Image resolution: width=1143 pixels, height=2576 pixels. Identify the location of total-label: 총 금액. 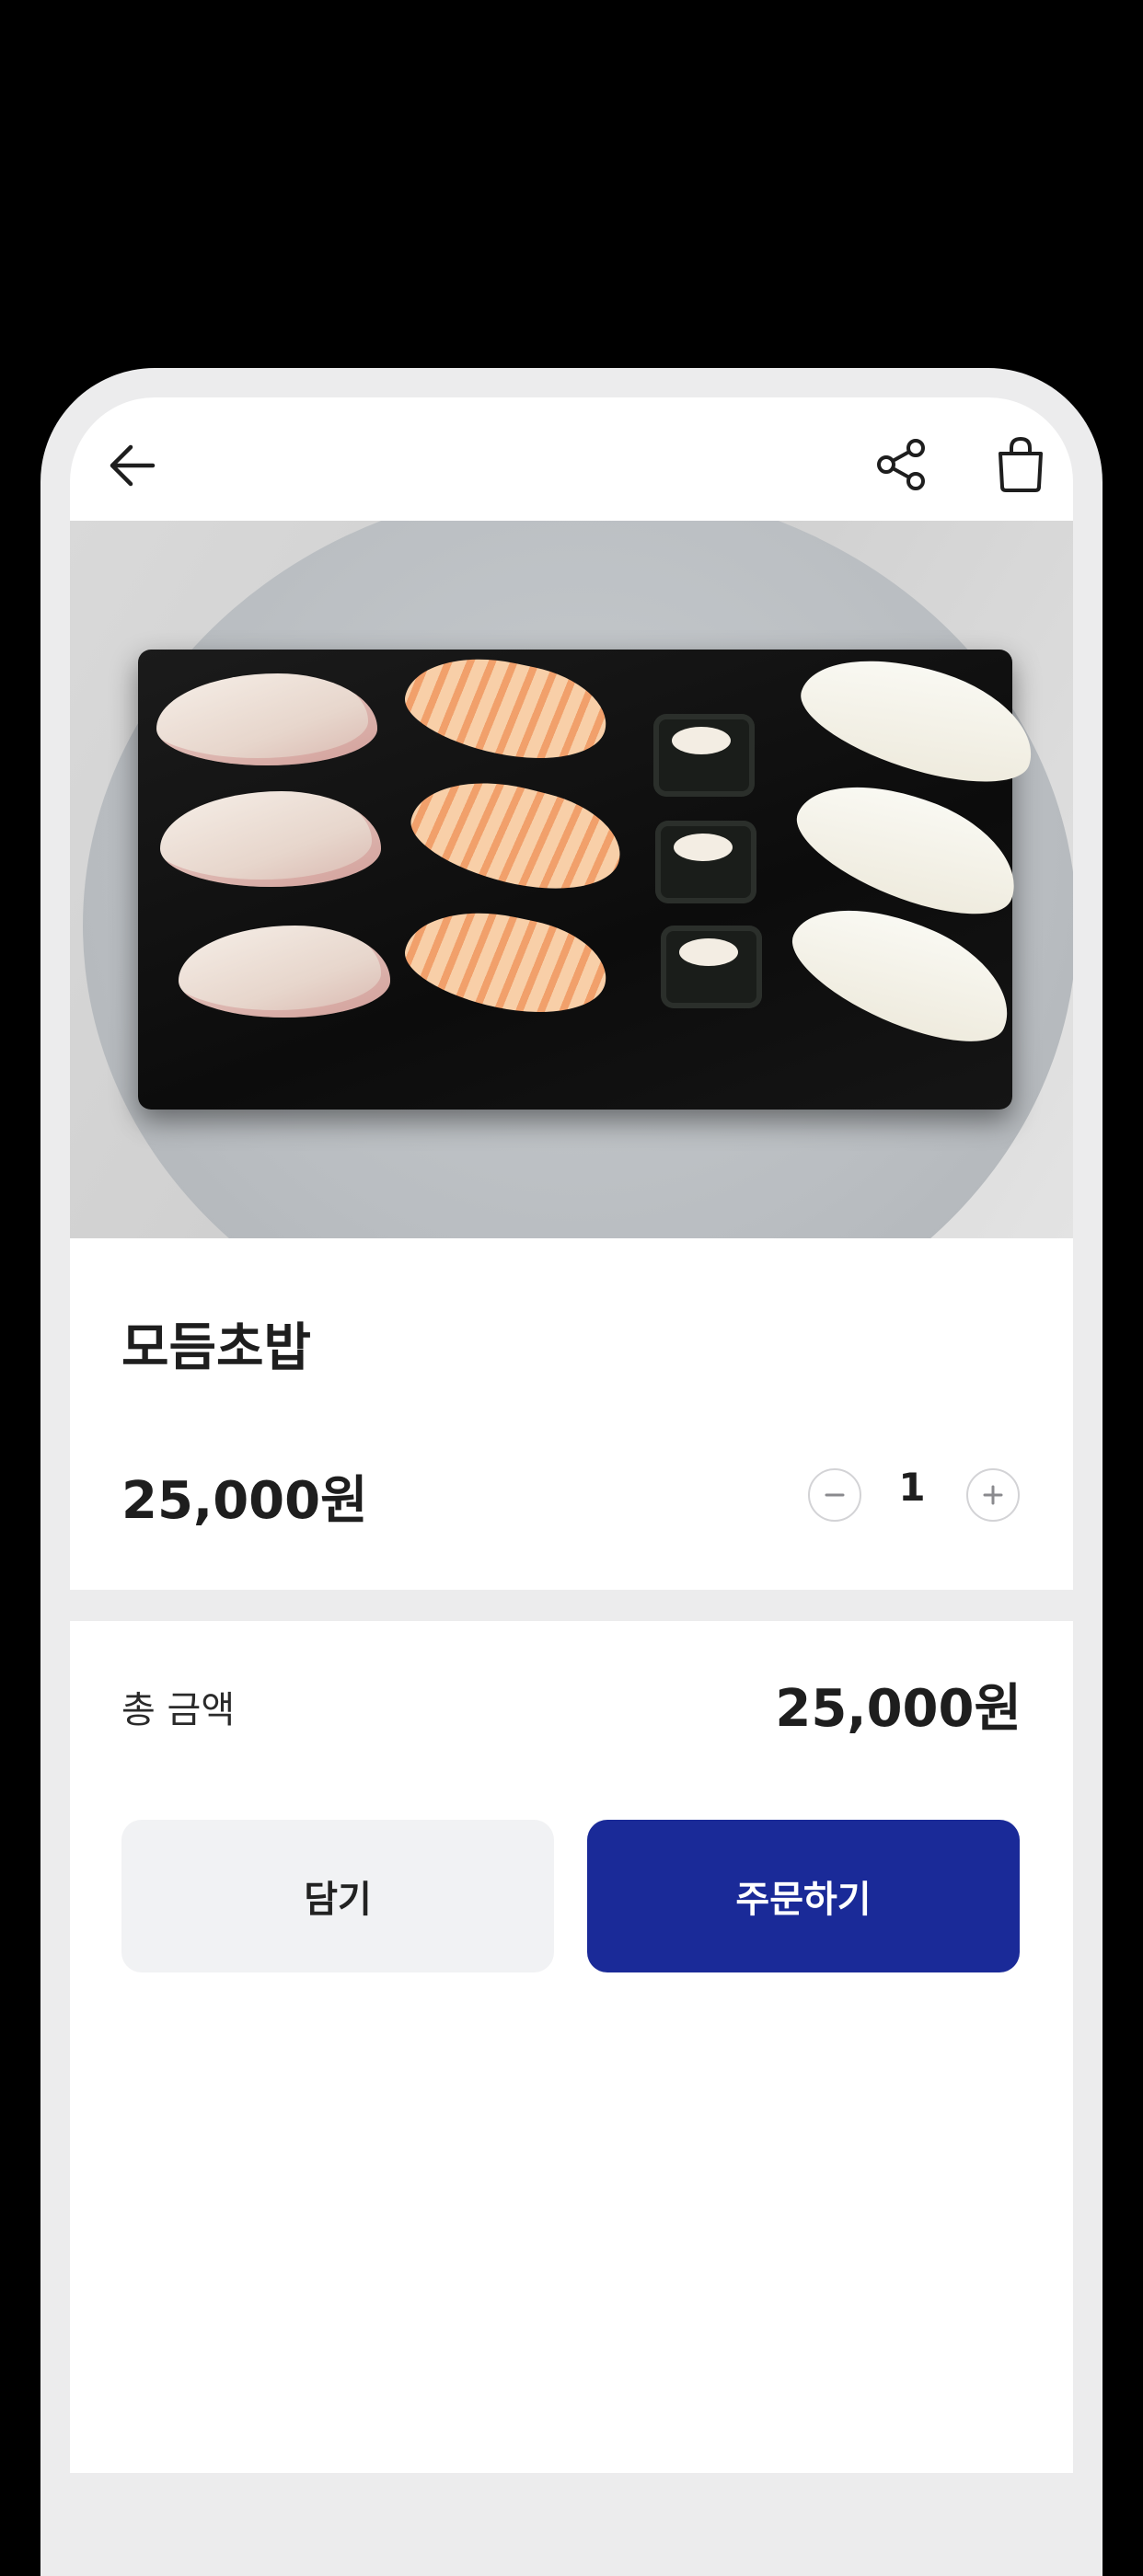
(178, 1710).